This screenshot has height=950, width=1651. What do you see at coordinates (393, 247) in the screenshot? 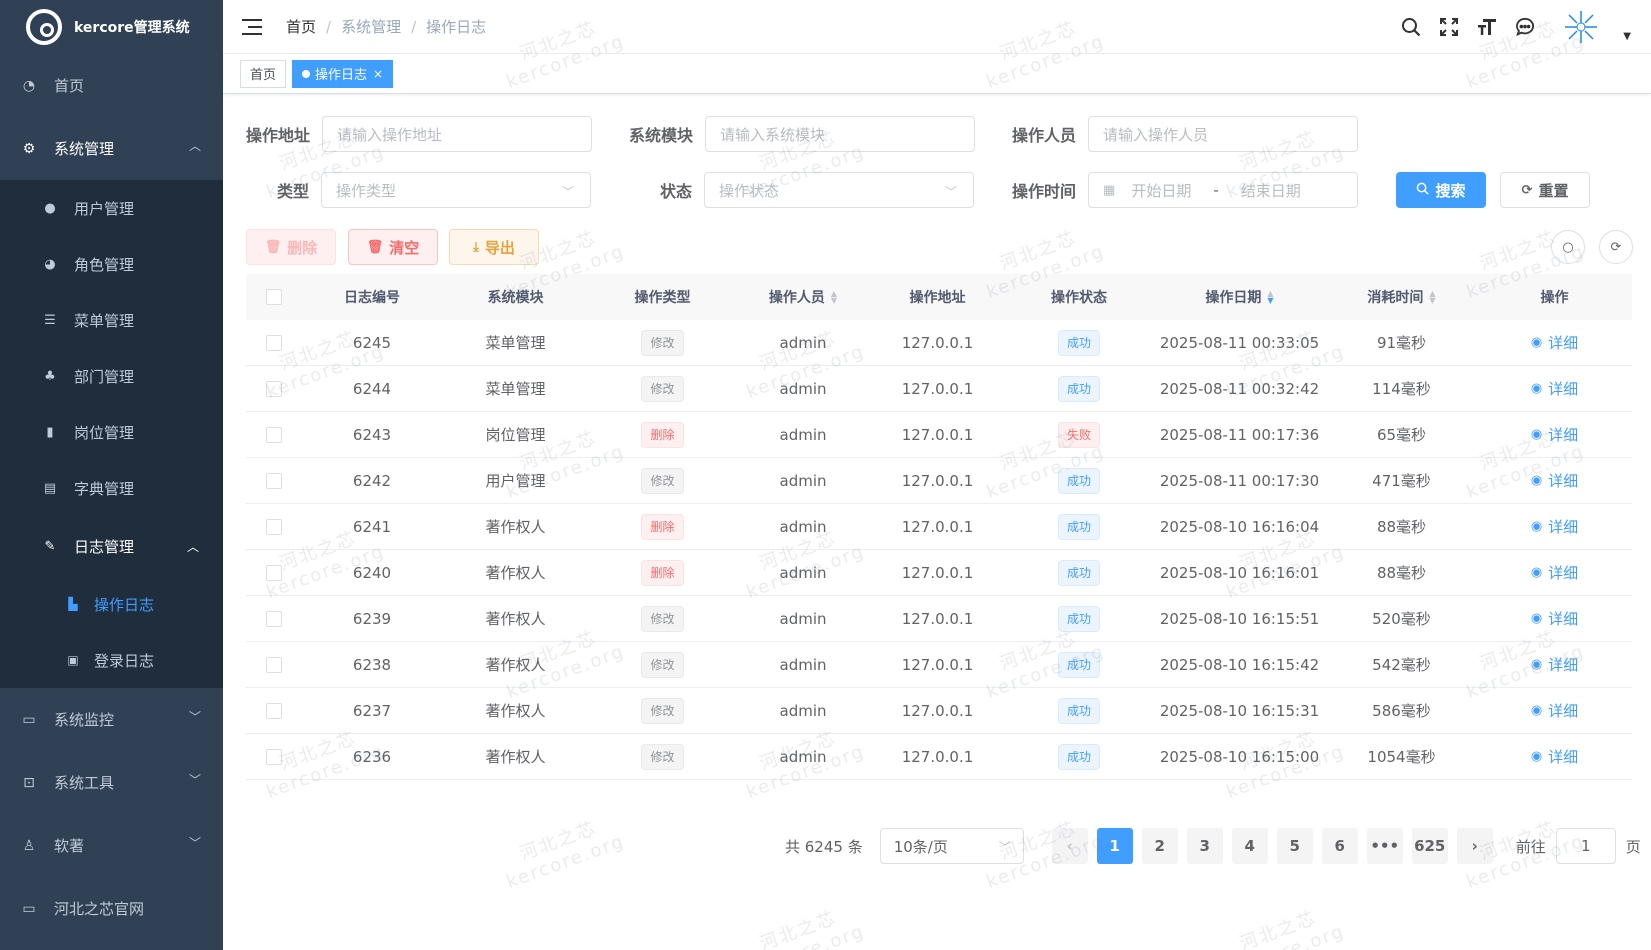
I see `clear-button: 🗑 清空` at bounding box center [393, 247].